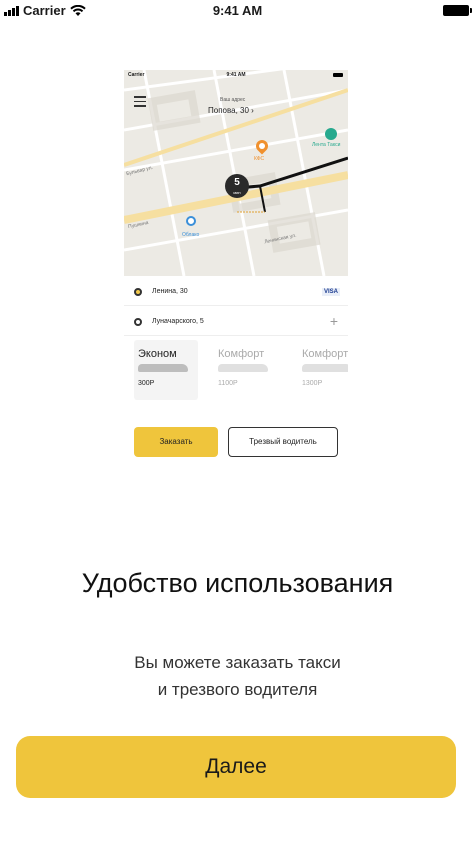 The width and height of the screenshot is (475, 847). I want to click on poi-orange-label: КФС, so click(259, 159).